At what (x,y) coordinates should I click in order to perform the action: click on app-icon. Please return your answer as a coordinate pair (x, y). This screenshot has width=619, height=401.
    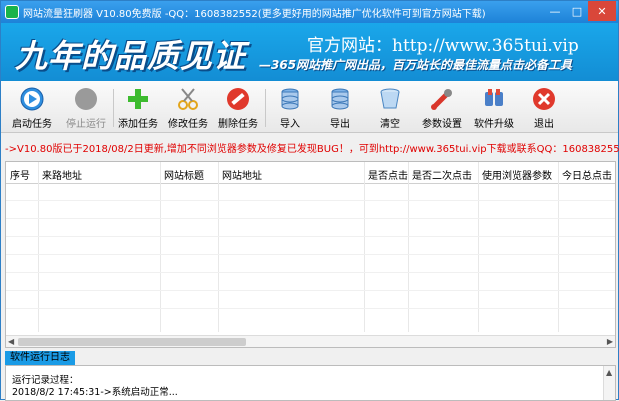
    Looking at the image, I should click on (12, 12).